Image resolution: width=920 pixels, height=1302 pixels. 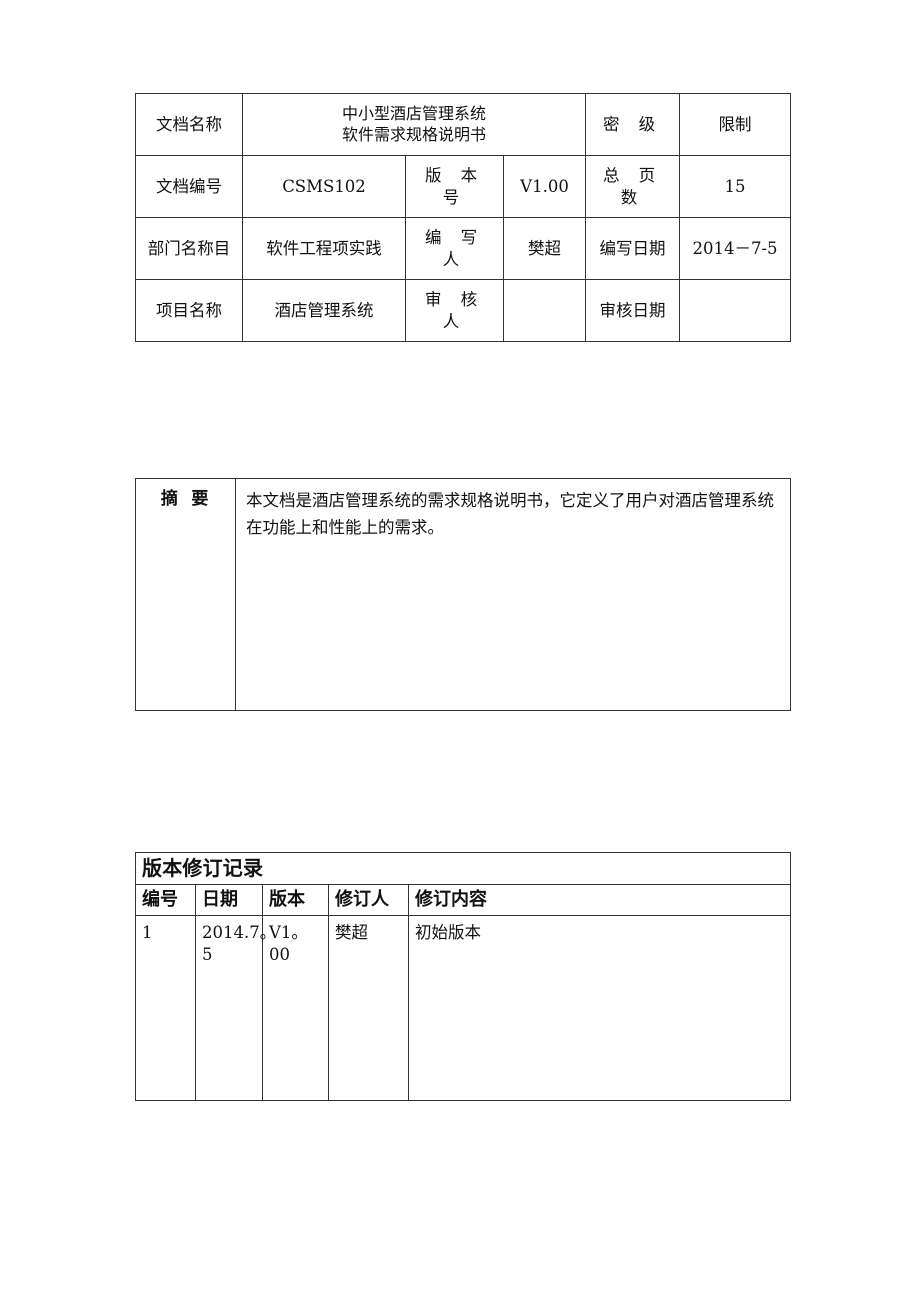 What do you see at coordinates (324, 186) in the screenshot?
I see `doc-number-value: CSMS102` at bounding box center [324, 186].